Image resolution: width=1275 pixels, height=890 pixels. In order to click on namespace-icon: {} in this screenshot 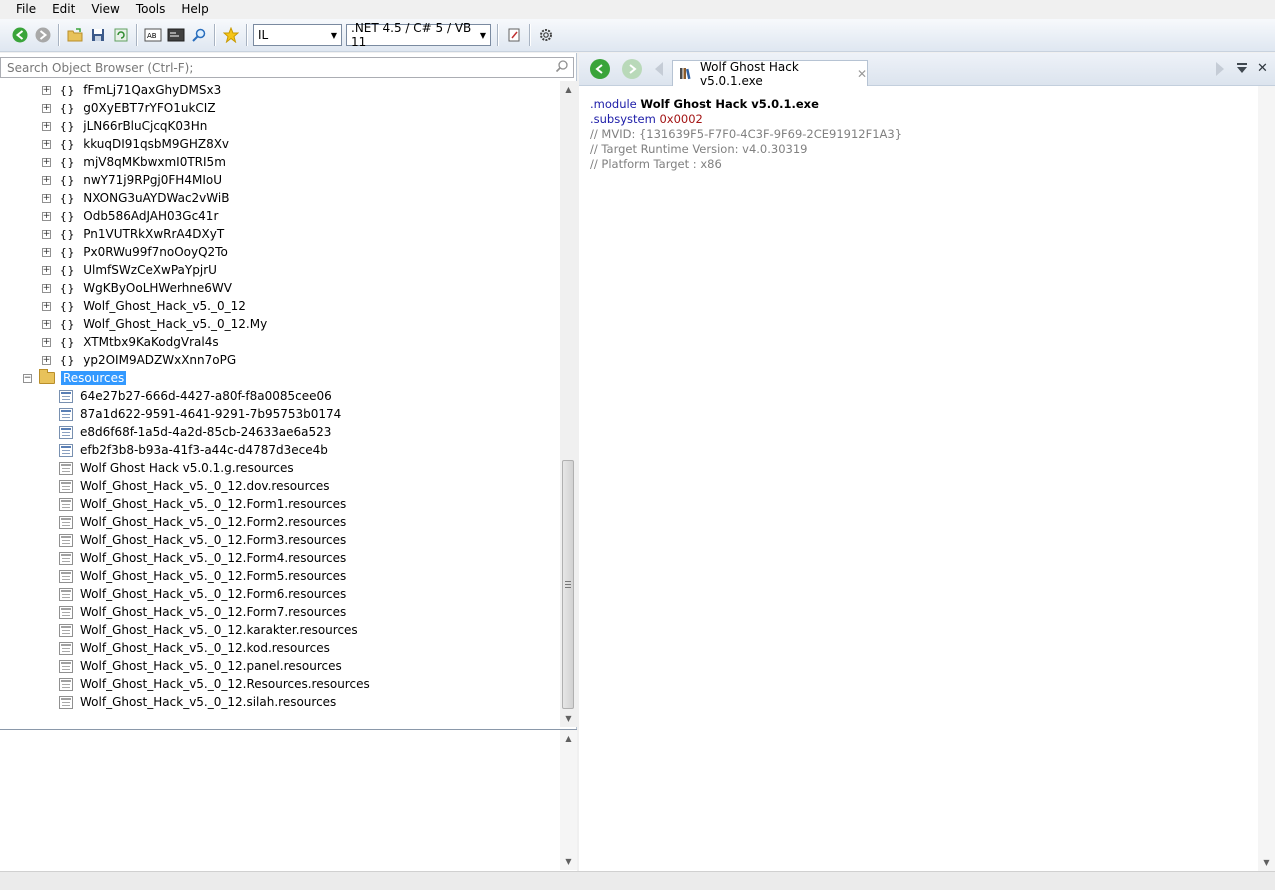, I will do `click(68, 162)`.